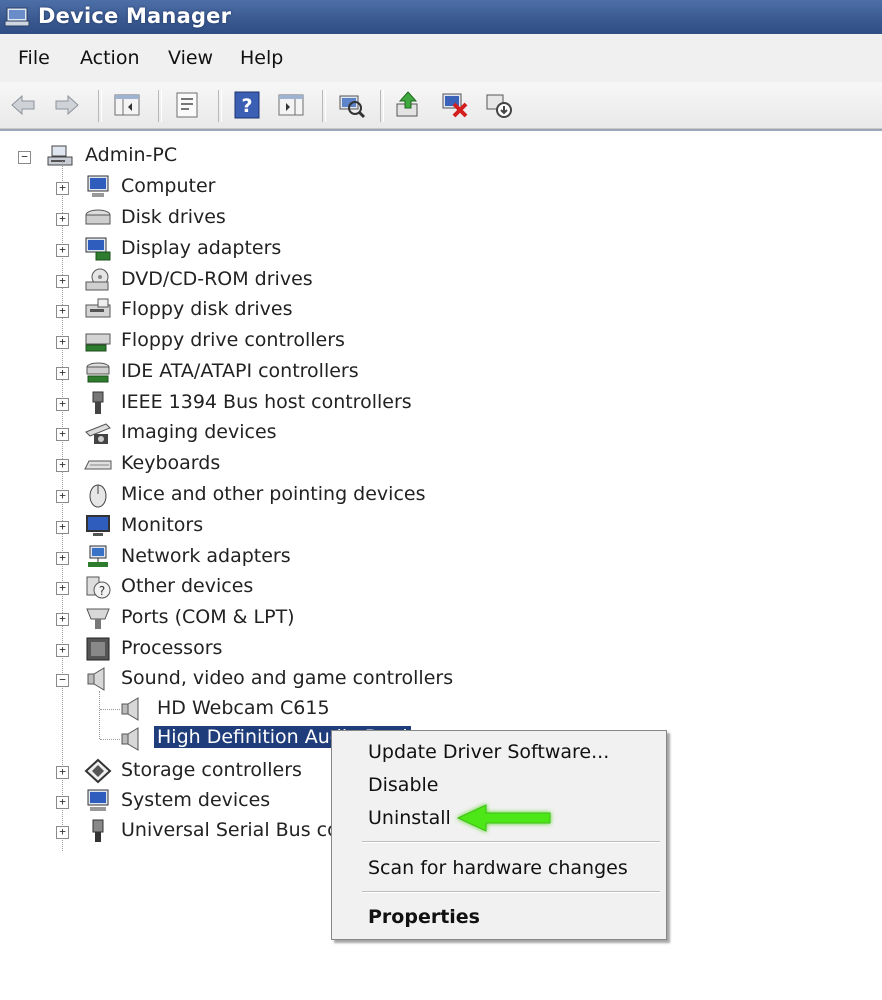 This screenshot has height=1000, width=882. What do you see at coordinates (171, 463) in the screenshot?
I see `tree-item-label: Keyboards` at bounding box center [171, 463].